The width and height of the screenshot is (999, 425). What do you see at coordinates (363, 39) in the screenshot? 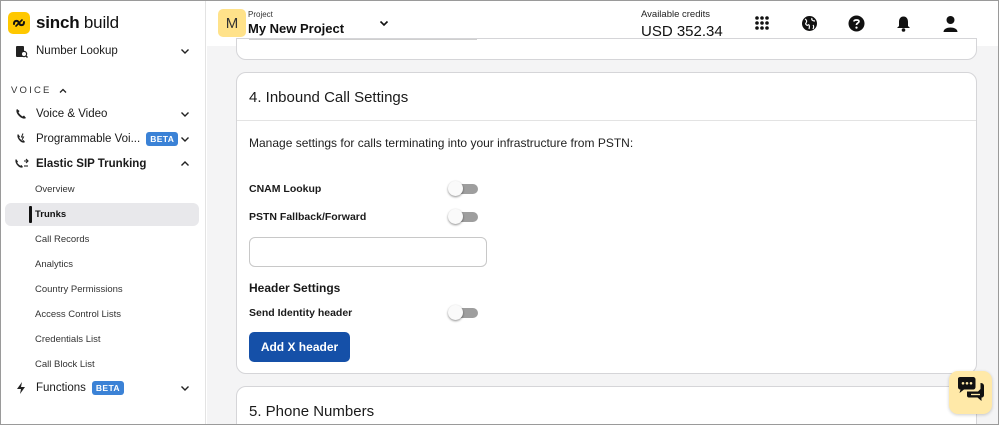
I see `previous-section-divider` at bounding box center [363, 39].